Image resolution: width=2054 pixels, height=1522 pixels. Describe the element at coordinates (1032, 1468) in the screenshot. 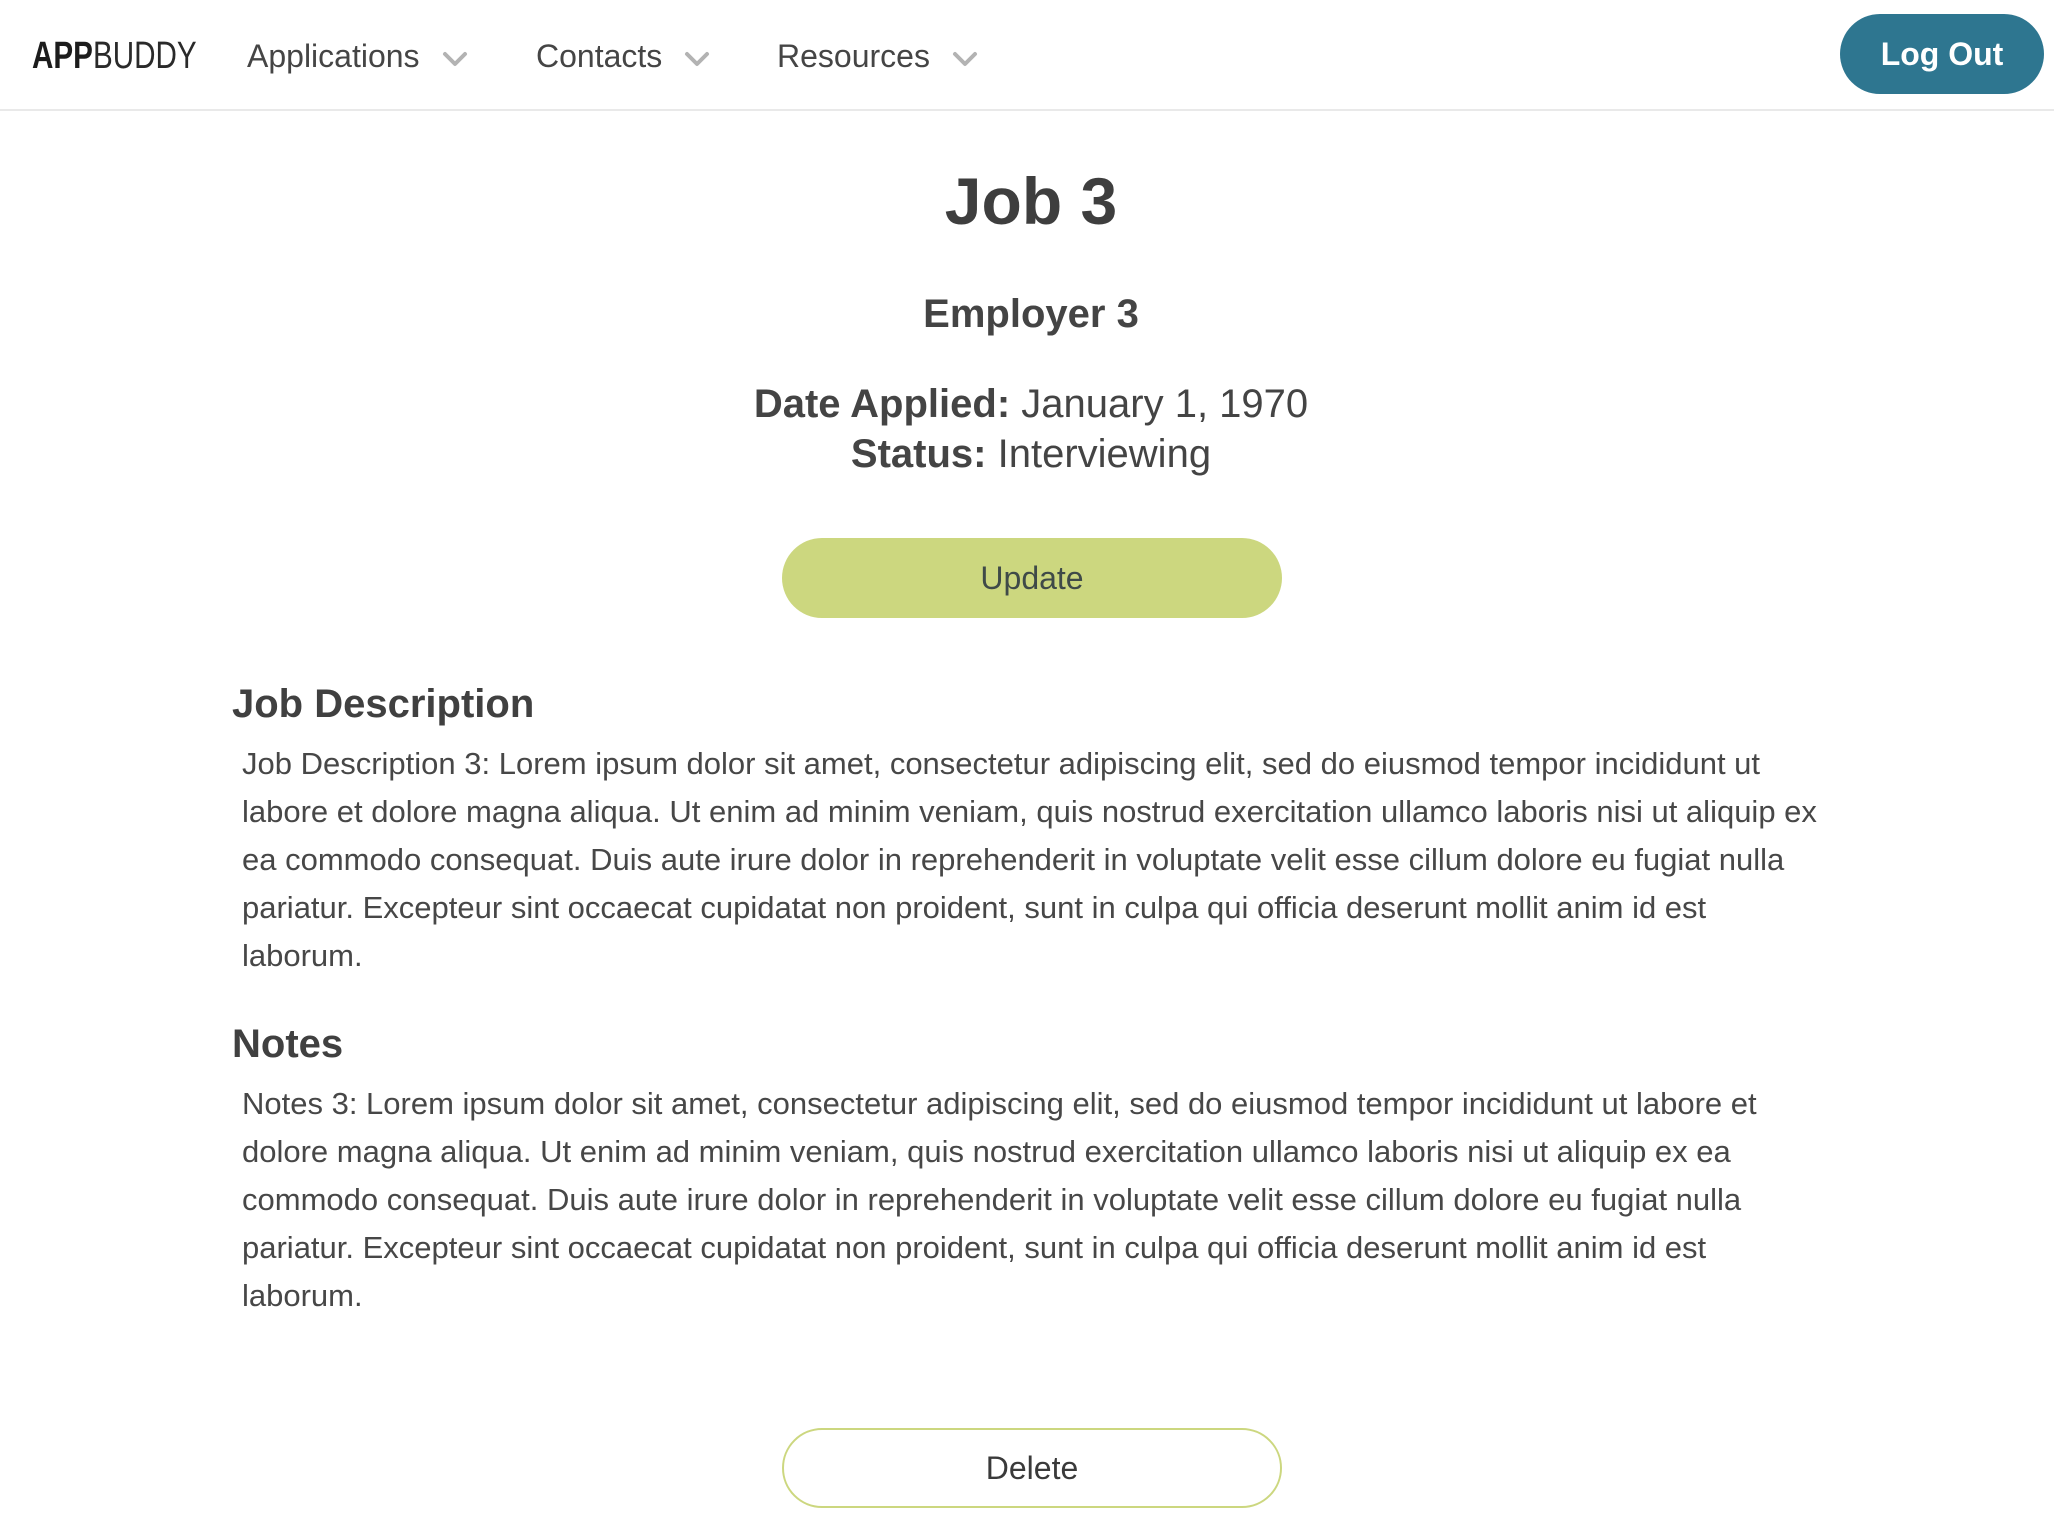

I see `delete-button: Delete` at that location.